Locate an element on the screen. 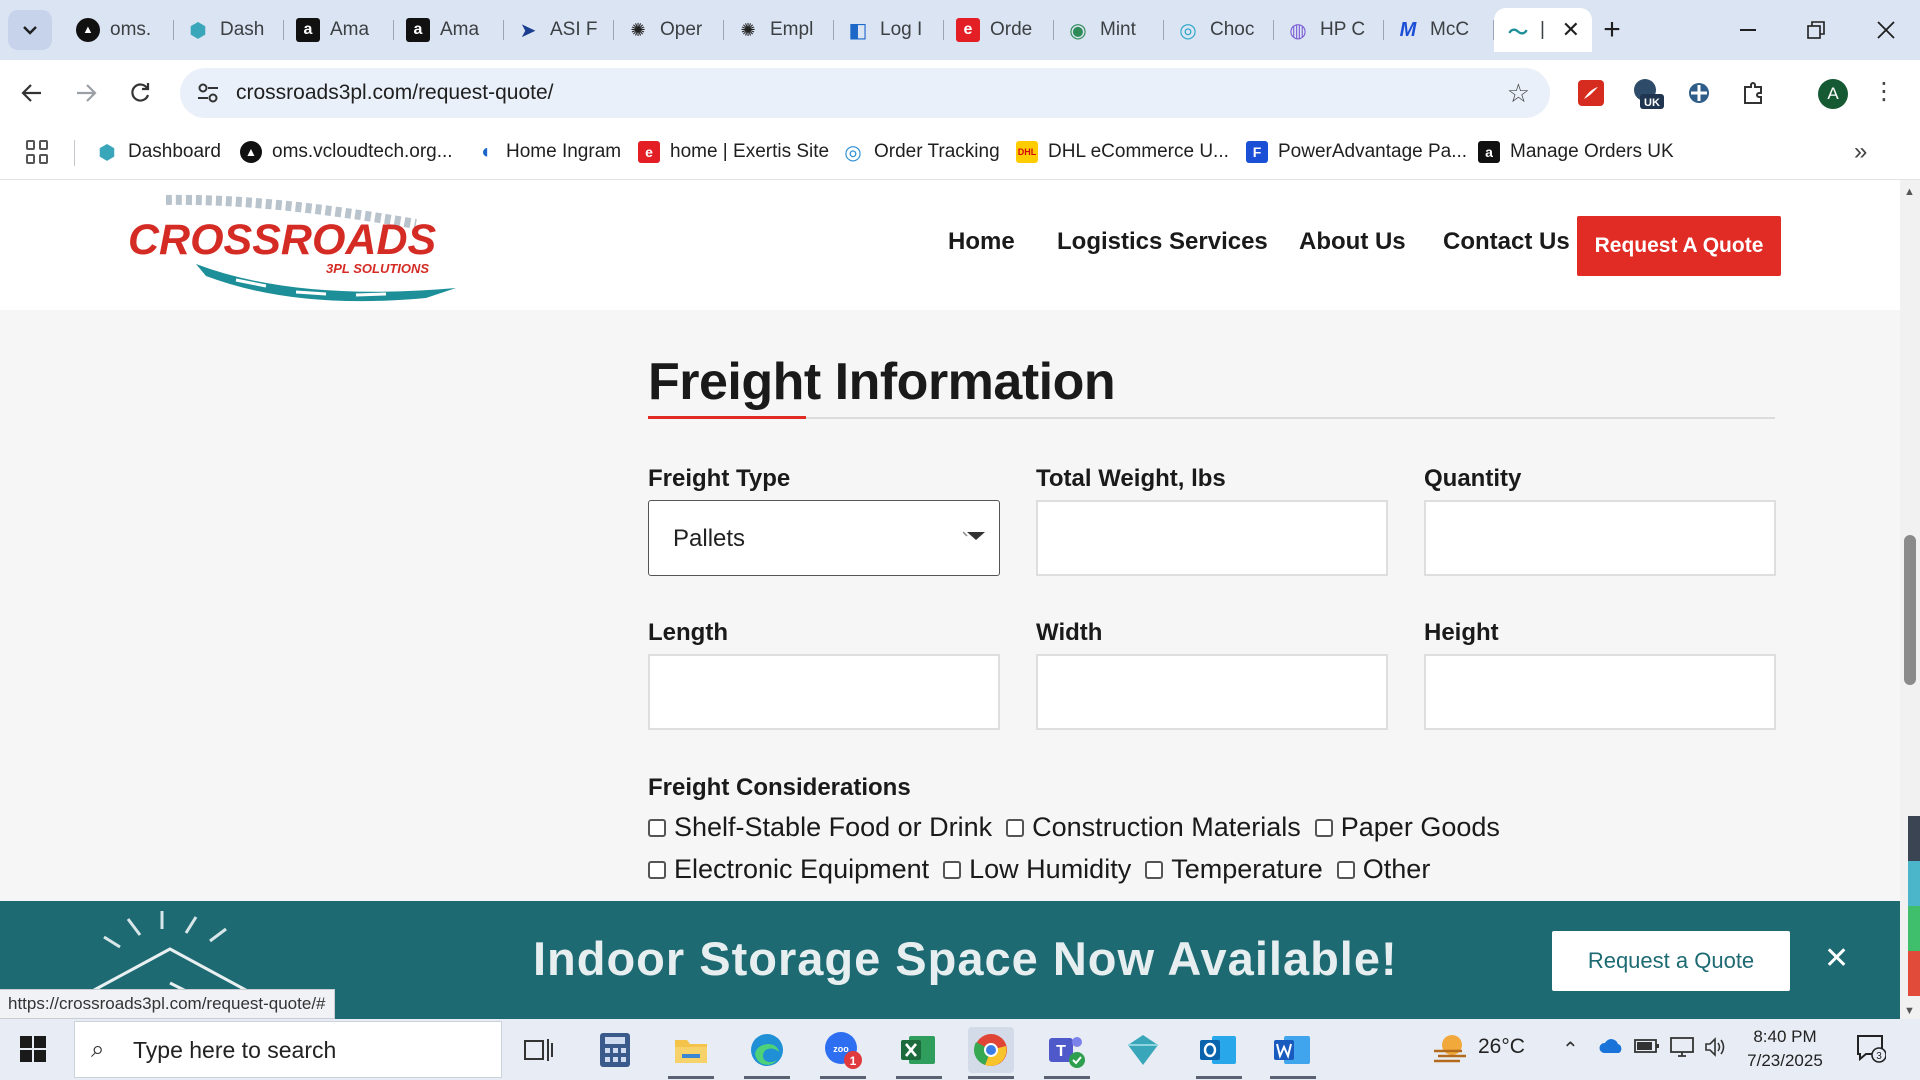 The width and height of the screenshot is (1920, 1080). network-icon is located at coordinates (1683, 1050).